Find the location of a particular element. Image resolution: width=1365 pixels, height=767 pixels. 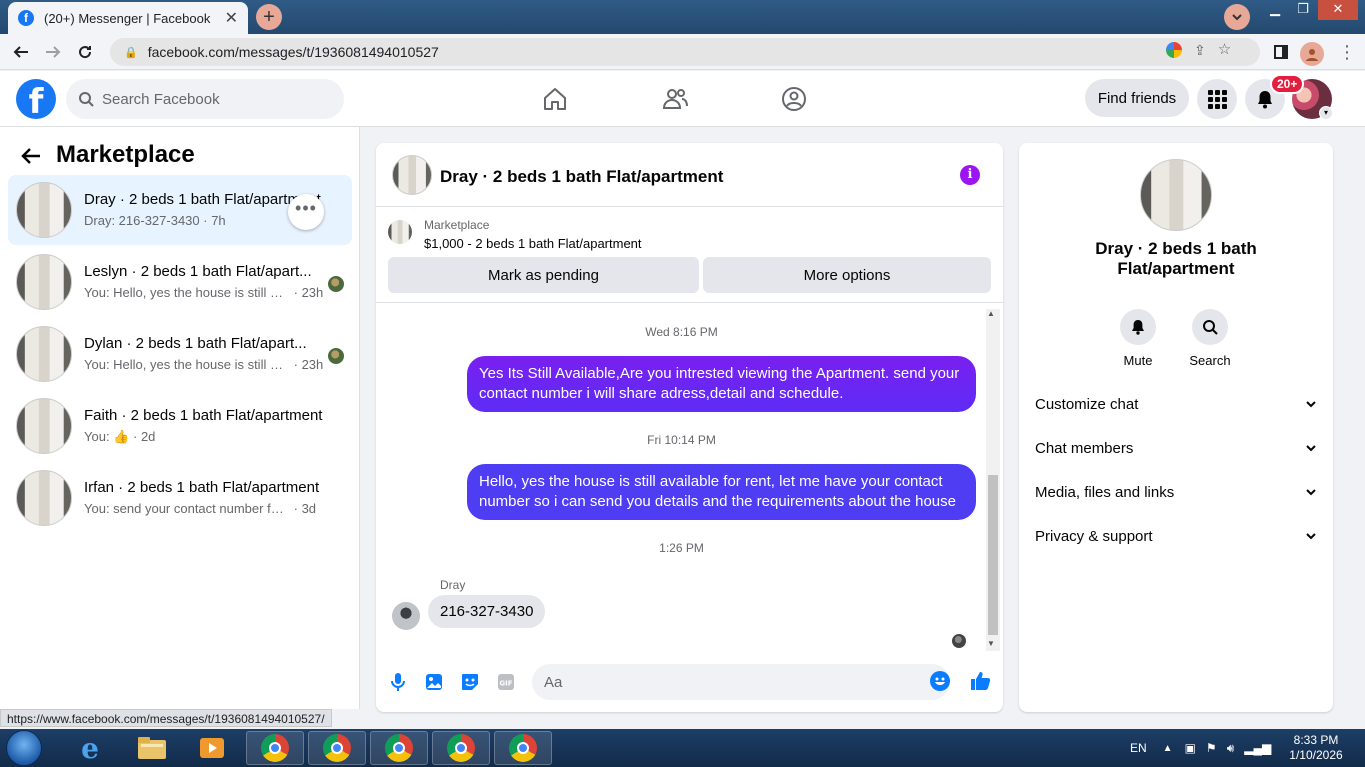

item-label: Chat members is located at coordinates (1084, 448).